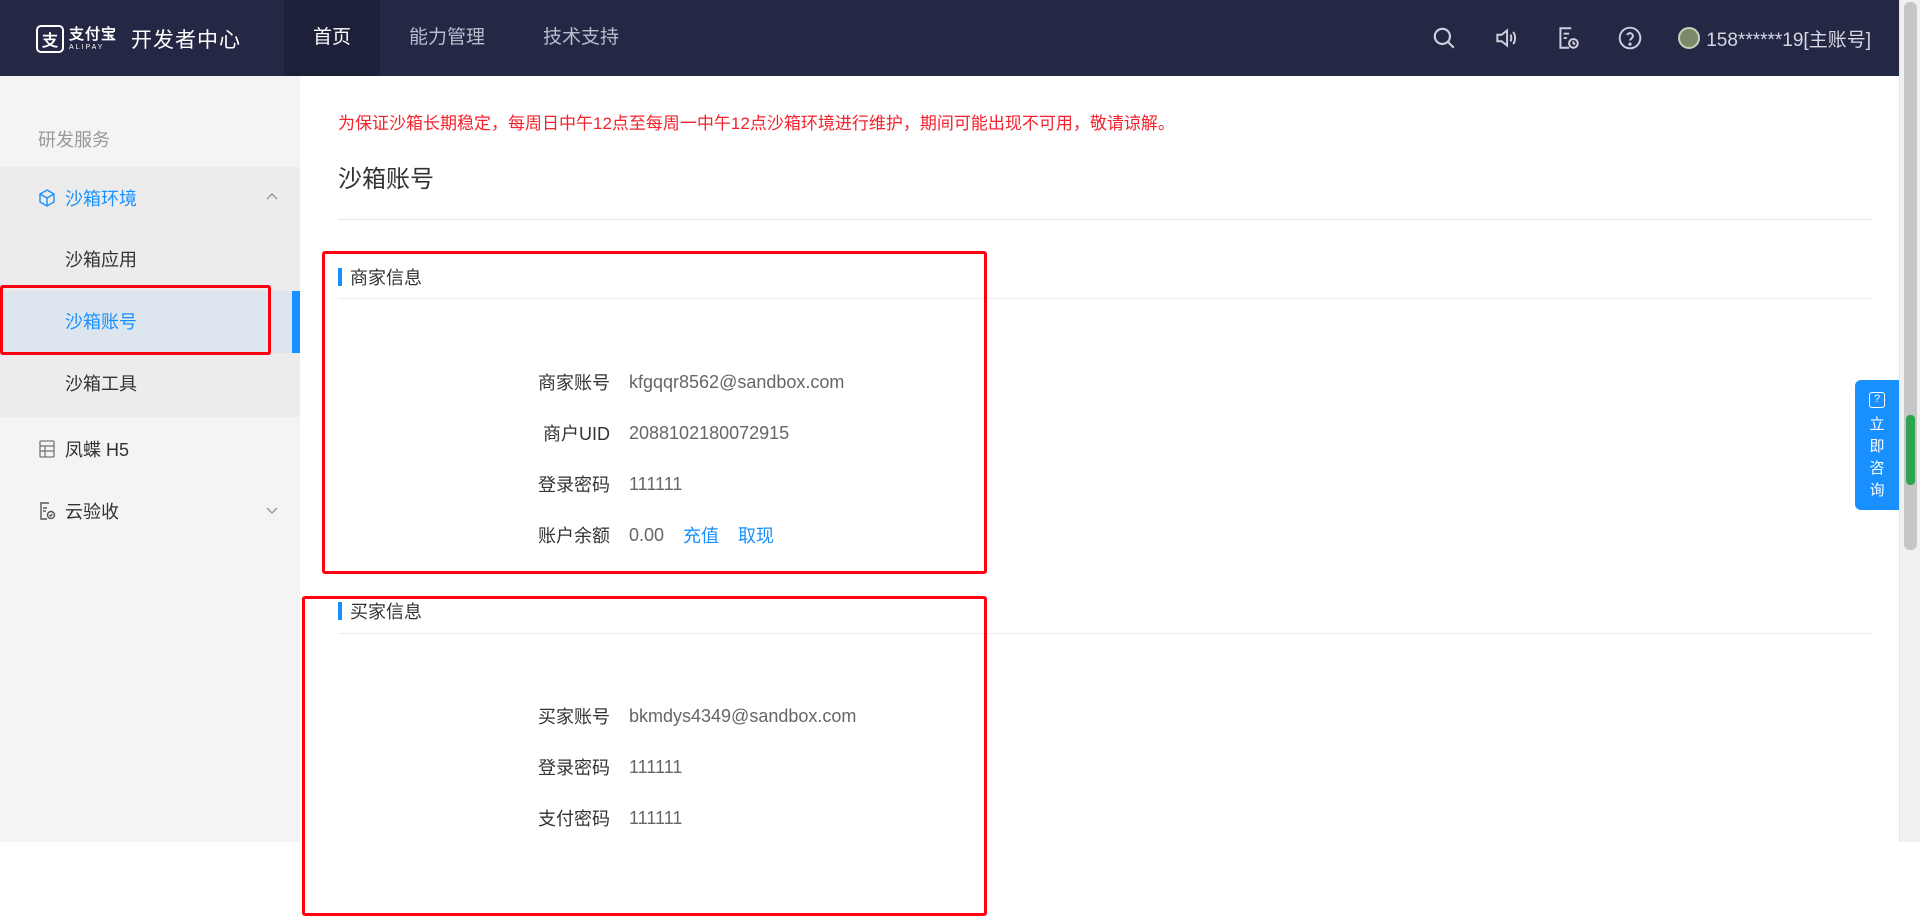 The image size is (1920, 916). I want to click on highlight-box-merchant, so click(654, 412).